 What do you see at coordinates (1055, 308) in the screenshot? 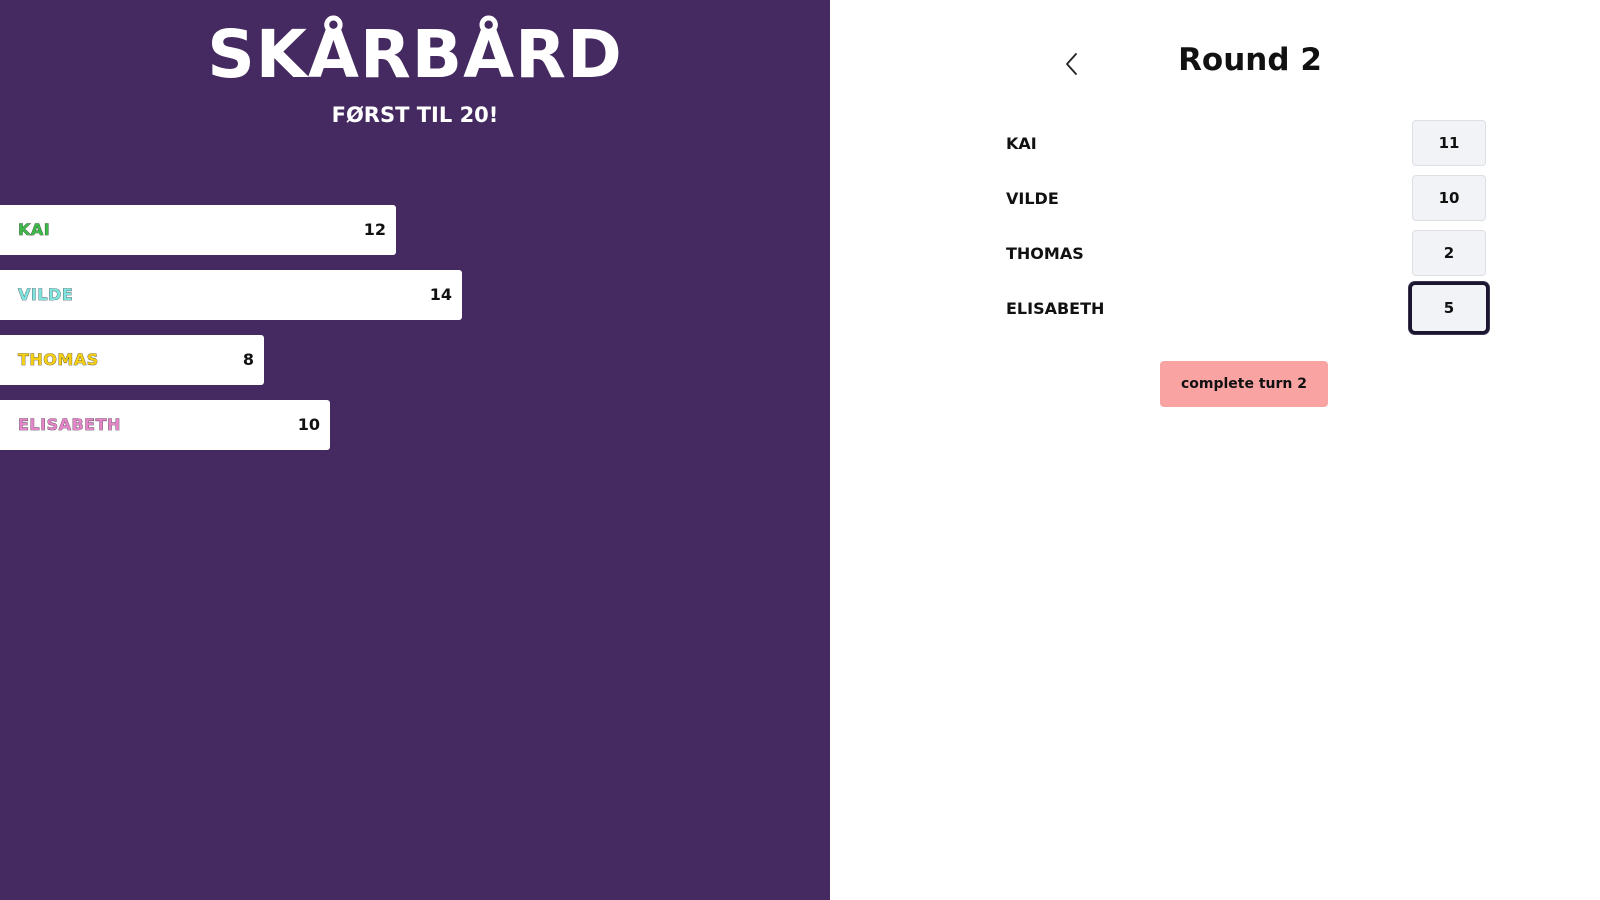
I see `round-player-name: ELISABETH` at bounding box center [1055, 308].